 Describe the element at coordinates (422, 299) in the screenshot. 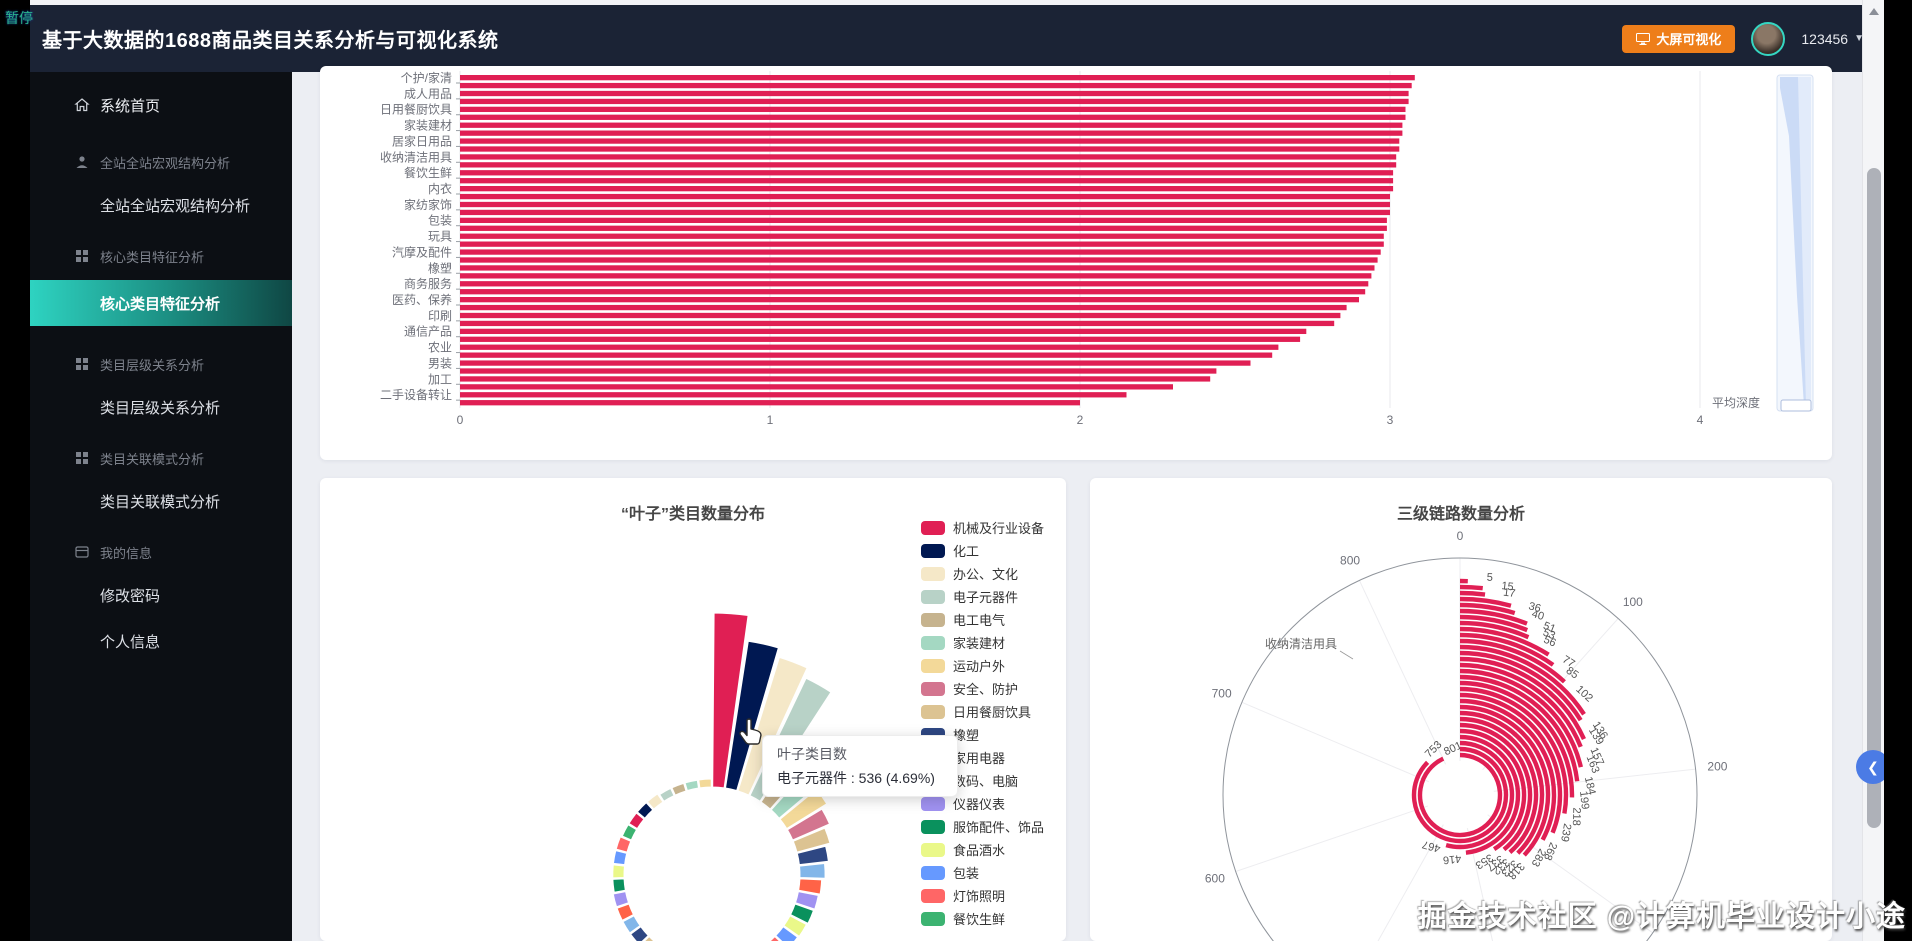

I see `bar-category-label: 医药、保养` at that location.